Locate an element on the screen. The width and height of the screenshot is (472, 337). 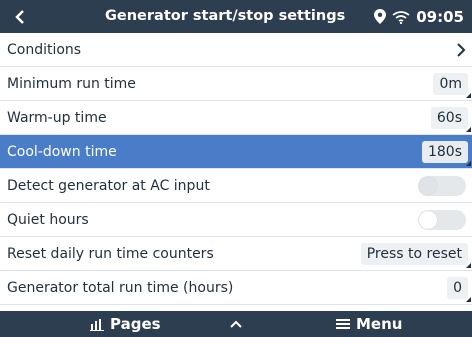
collapse-button is located at coordinates (236, 324).